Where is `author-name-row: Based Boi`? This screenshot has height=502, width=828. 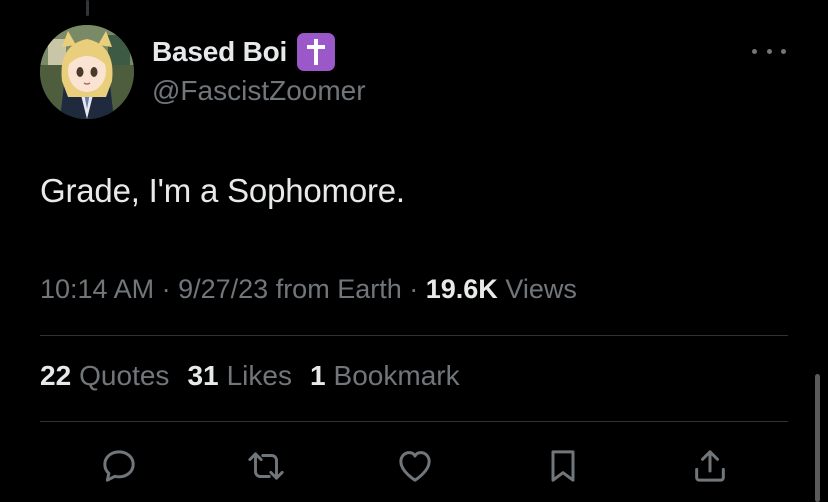 author-name-row: Based Boi is located at coordinates (259, 52).